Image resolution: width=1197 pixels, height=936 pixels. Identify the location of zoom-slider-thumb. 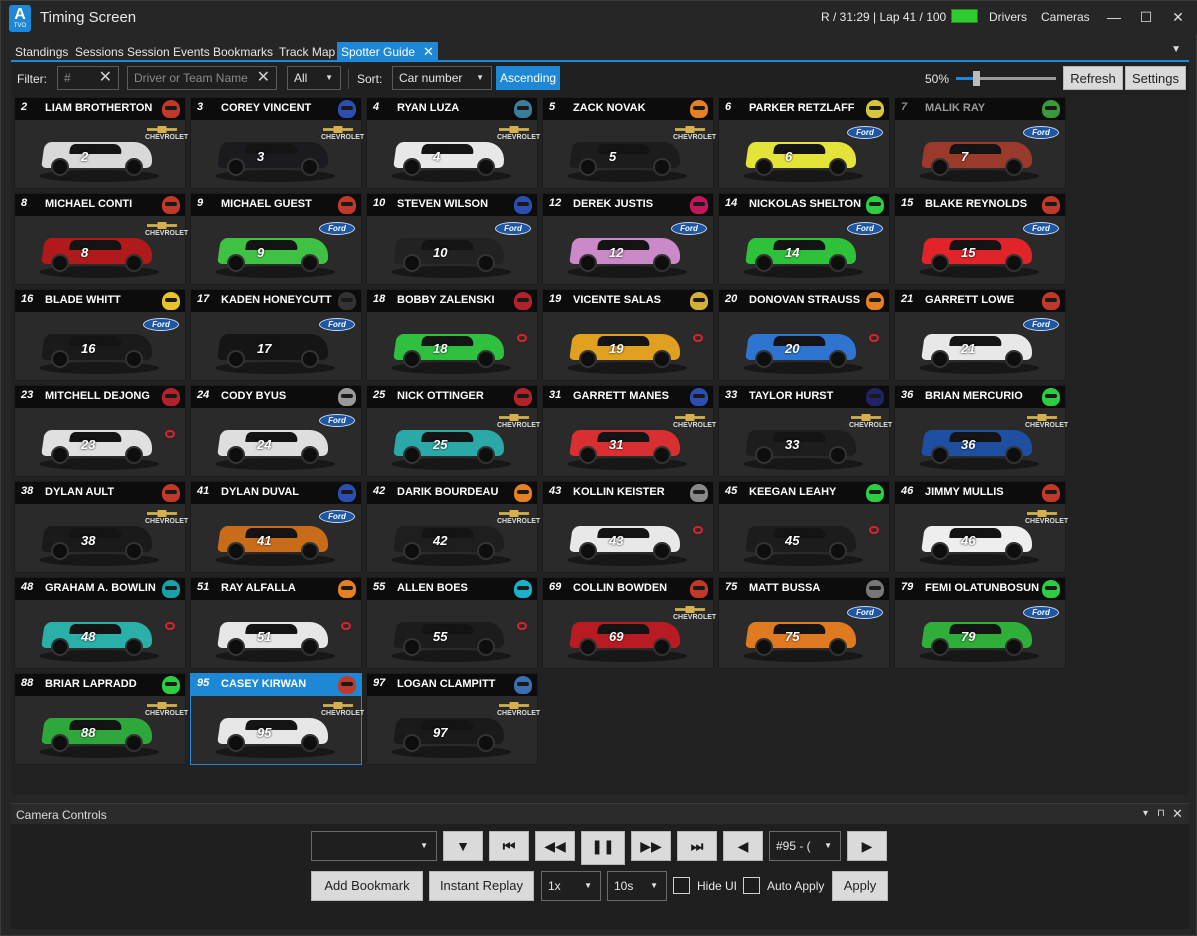
(976, 78).